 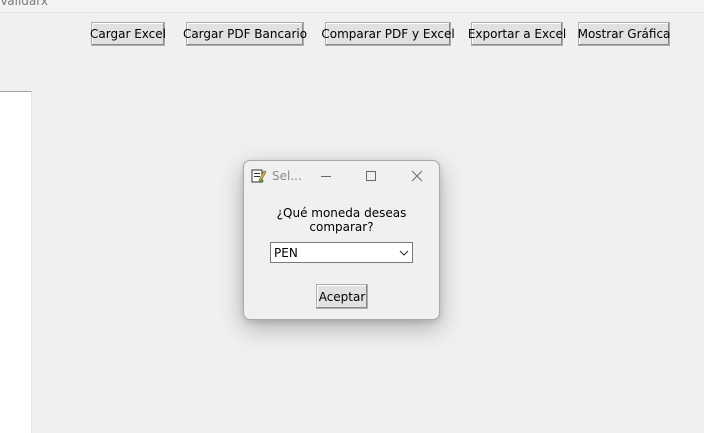 I want to click on accept-button: Aceptar, so click(x=342, y=296).